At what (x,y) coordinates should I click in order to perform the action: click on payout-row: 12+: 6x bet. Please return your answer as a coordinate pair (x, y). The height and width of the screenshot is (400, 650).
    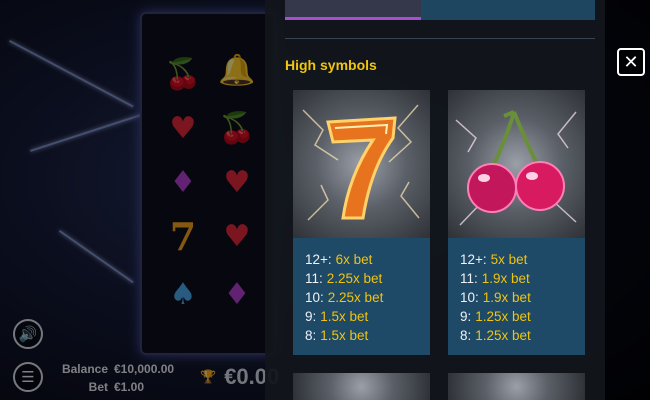
    Looking at the image, I should click on (344, 259).